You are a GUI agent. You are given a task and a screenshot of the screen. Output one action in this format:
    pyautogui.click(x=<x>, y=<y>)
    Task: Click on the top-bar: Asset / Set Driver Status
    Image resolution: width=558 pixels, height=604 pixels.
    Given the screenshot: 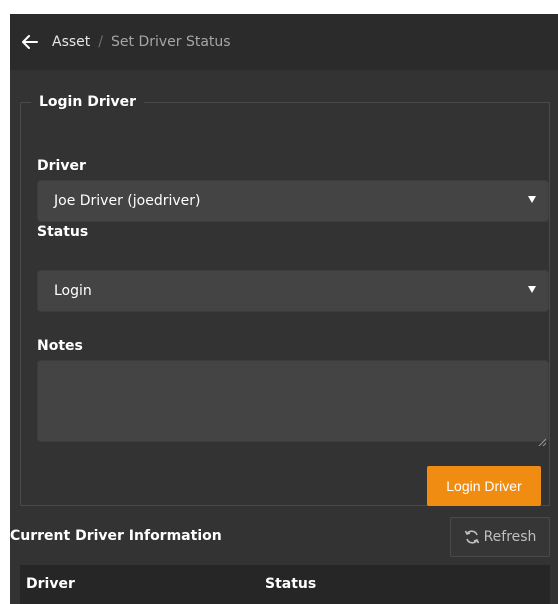 What is the action you would take?
    pyautogui.click(x=284, y=42)
    